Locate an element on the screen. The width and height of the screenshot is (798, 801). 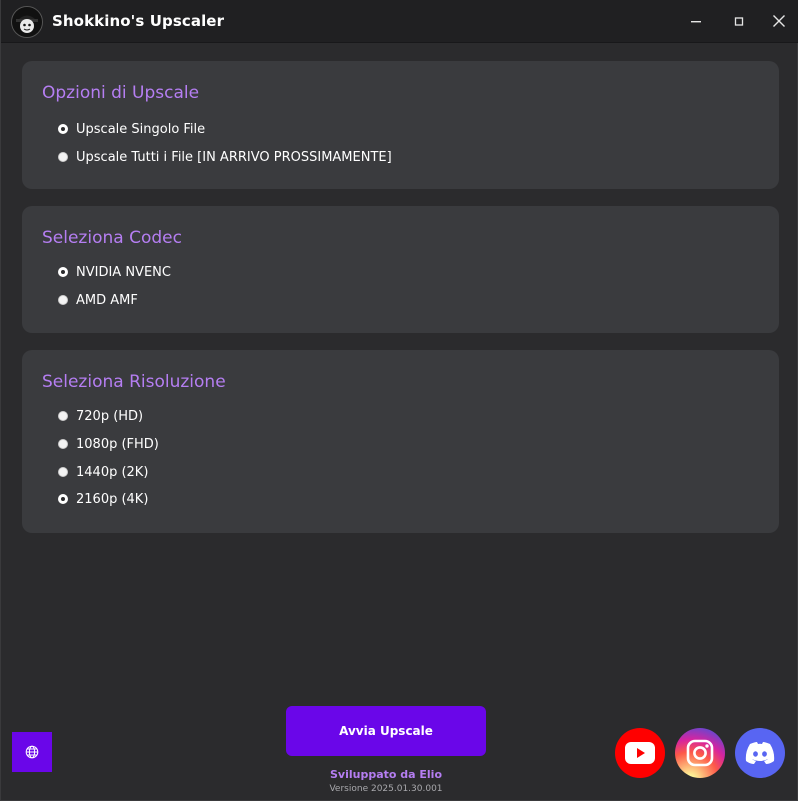
version-label: Versione 2025.01.30.001 is located at coordinates (386, 789).